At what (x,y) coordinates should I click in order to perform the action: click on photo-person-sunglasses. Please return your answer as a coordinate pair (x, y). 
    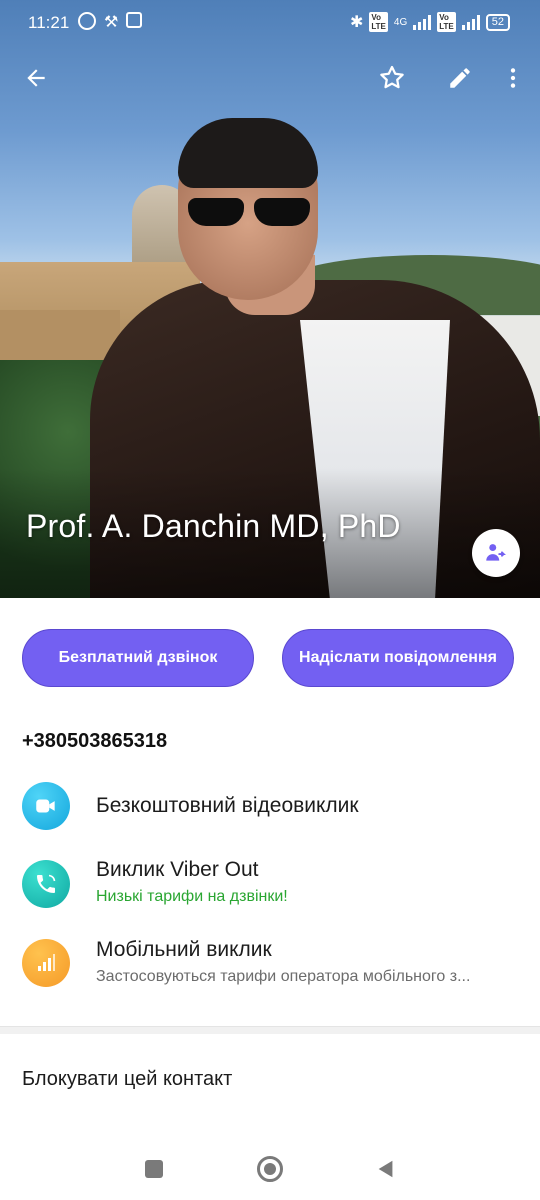
    Looking at the image, I should click on (249, 213).